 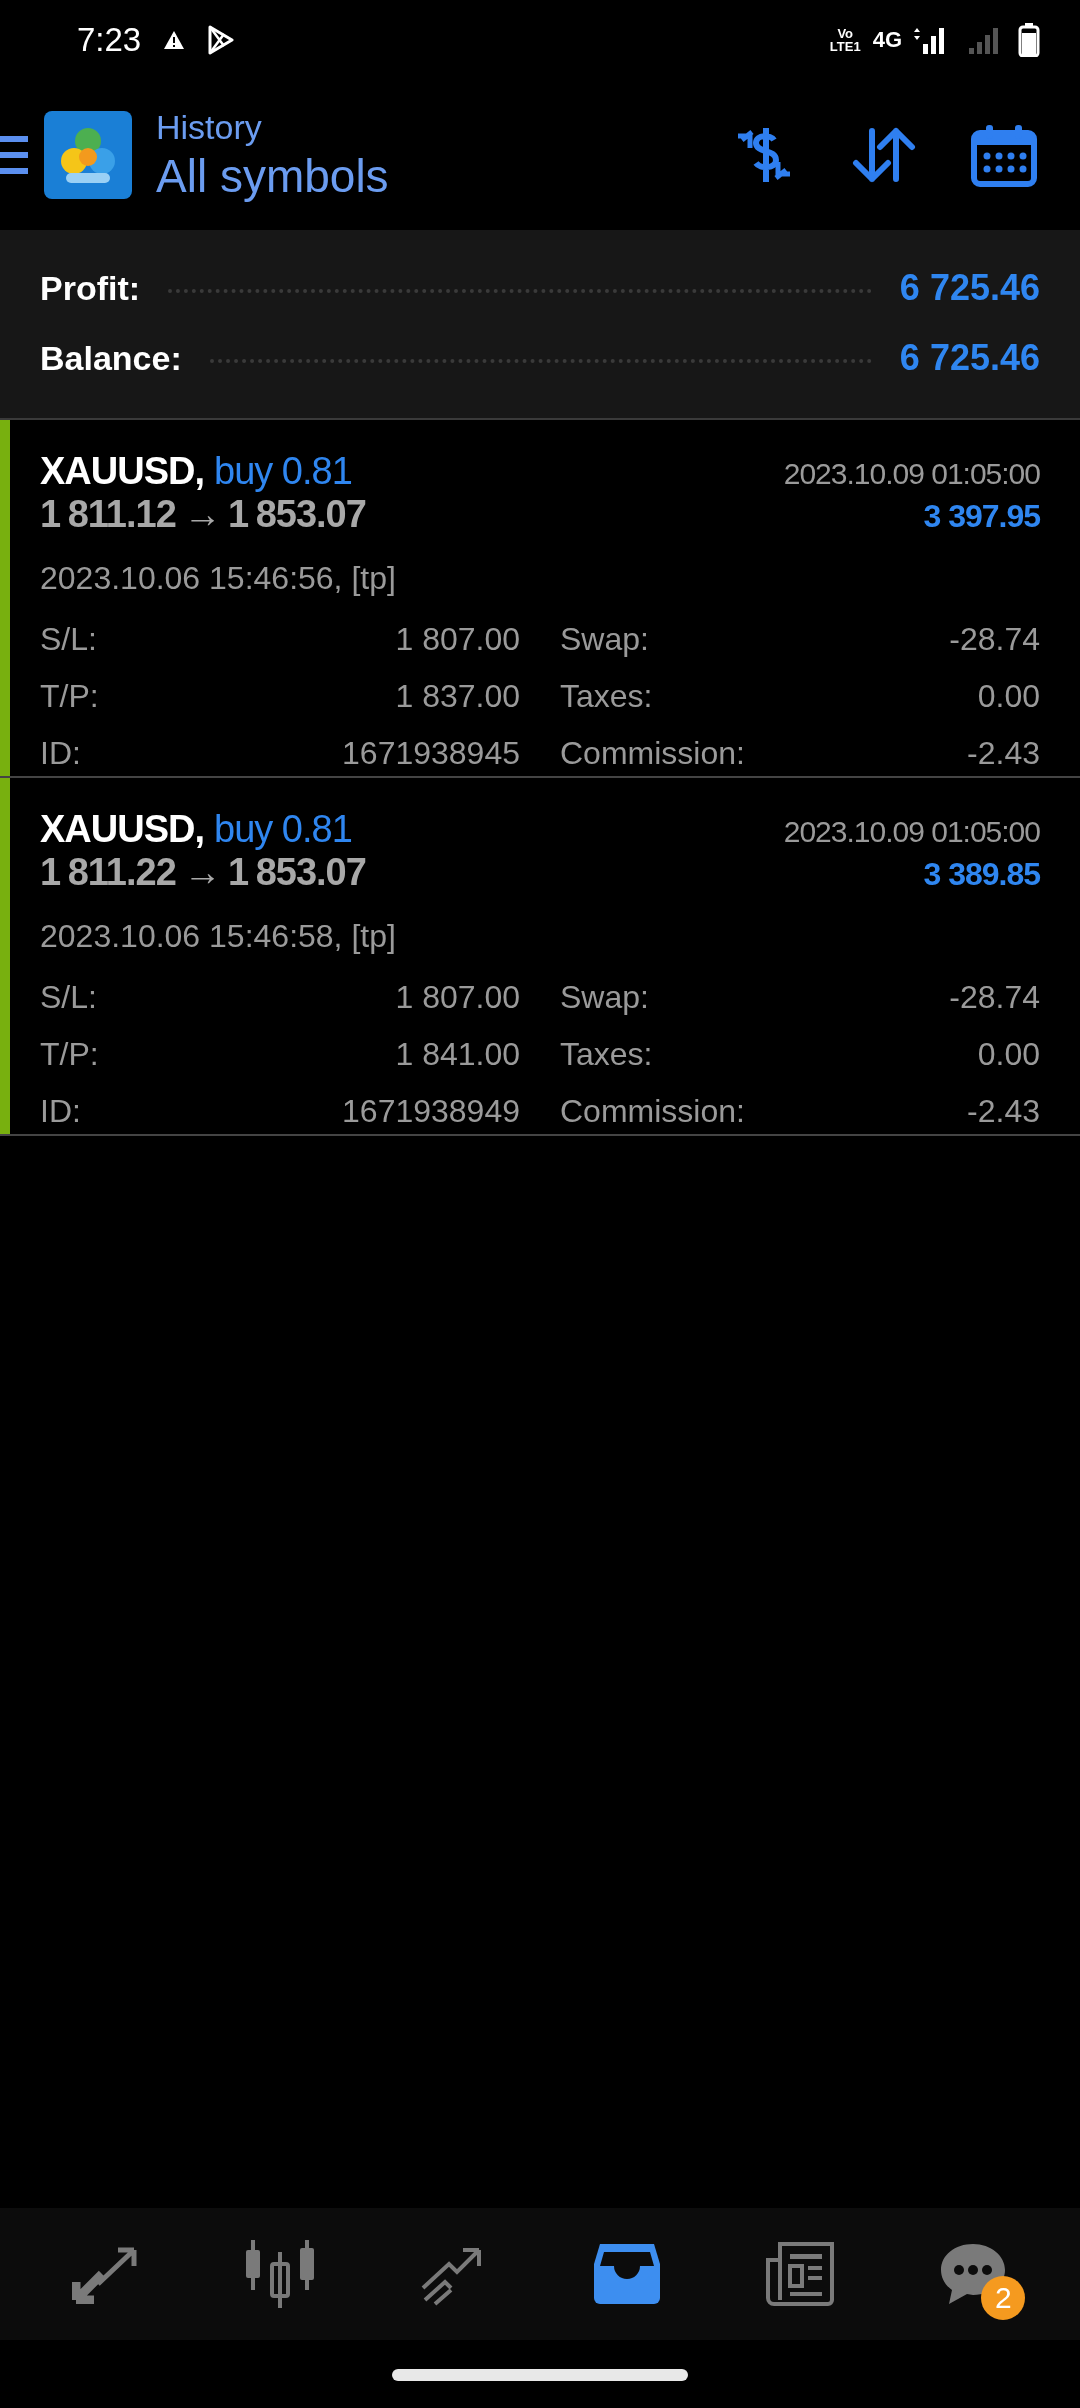 I want to click on candlestick-icon, so click(x=280, y=2274).